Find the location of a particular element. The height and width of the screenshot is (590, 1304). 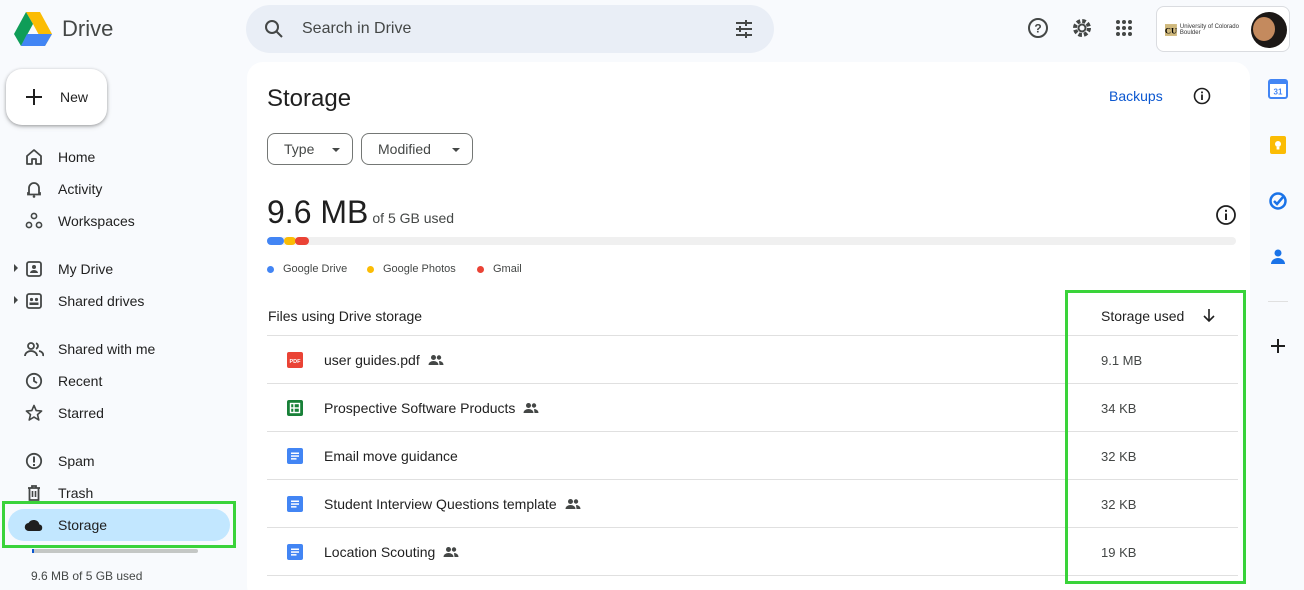

help-icon: ? is located at coordinates (1038, 28).